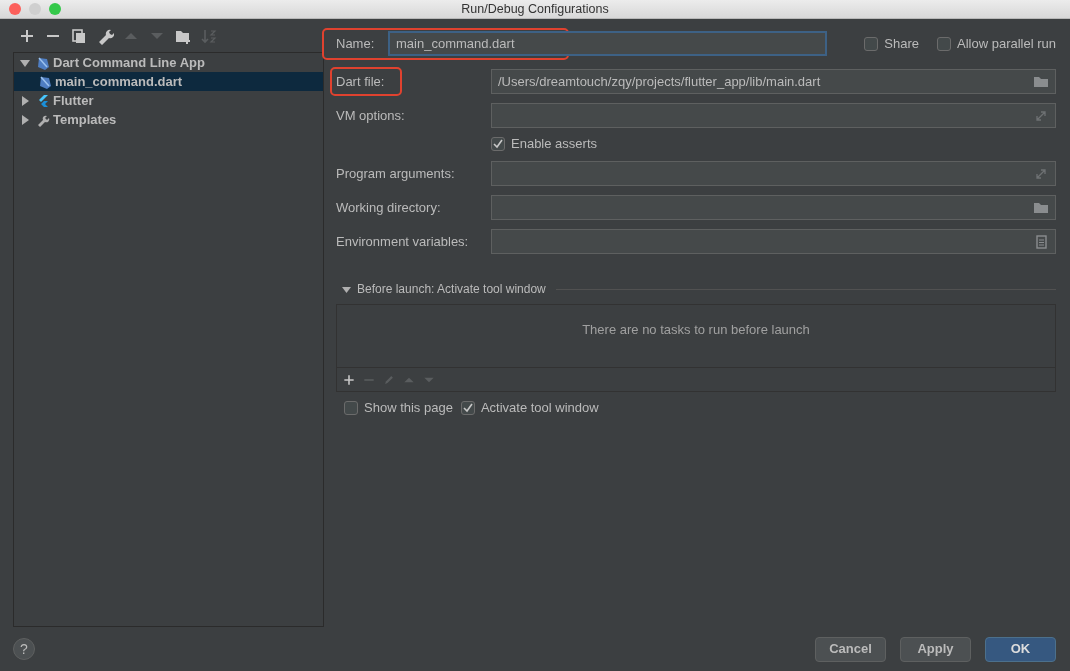  What do you see at coordinates (539, 408) in the screenshot?
I see `checkbox-label: Activate tool window` at bounding box center [539, 408].